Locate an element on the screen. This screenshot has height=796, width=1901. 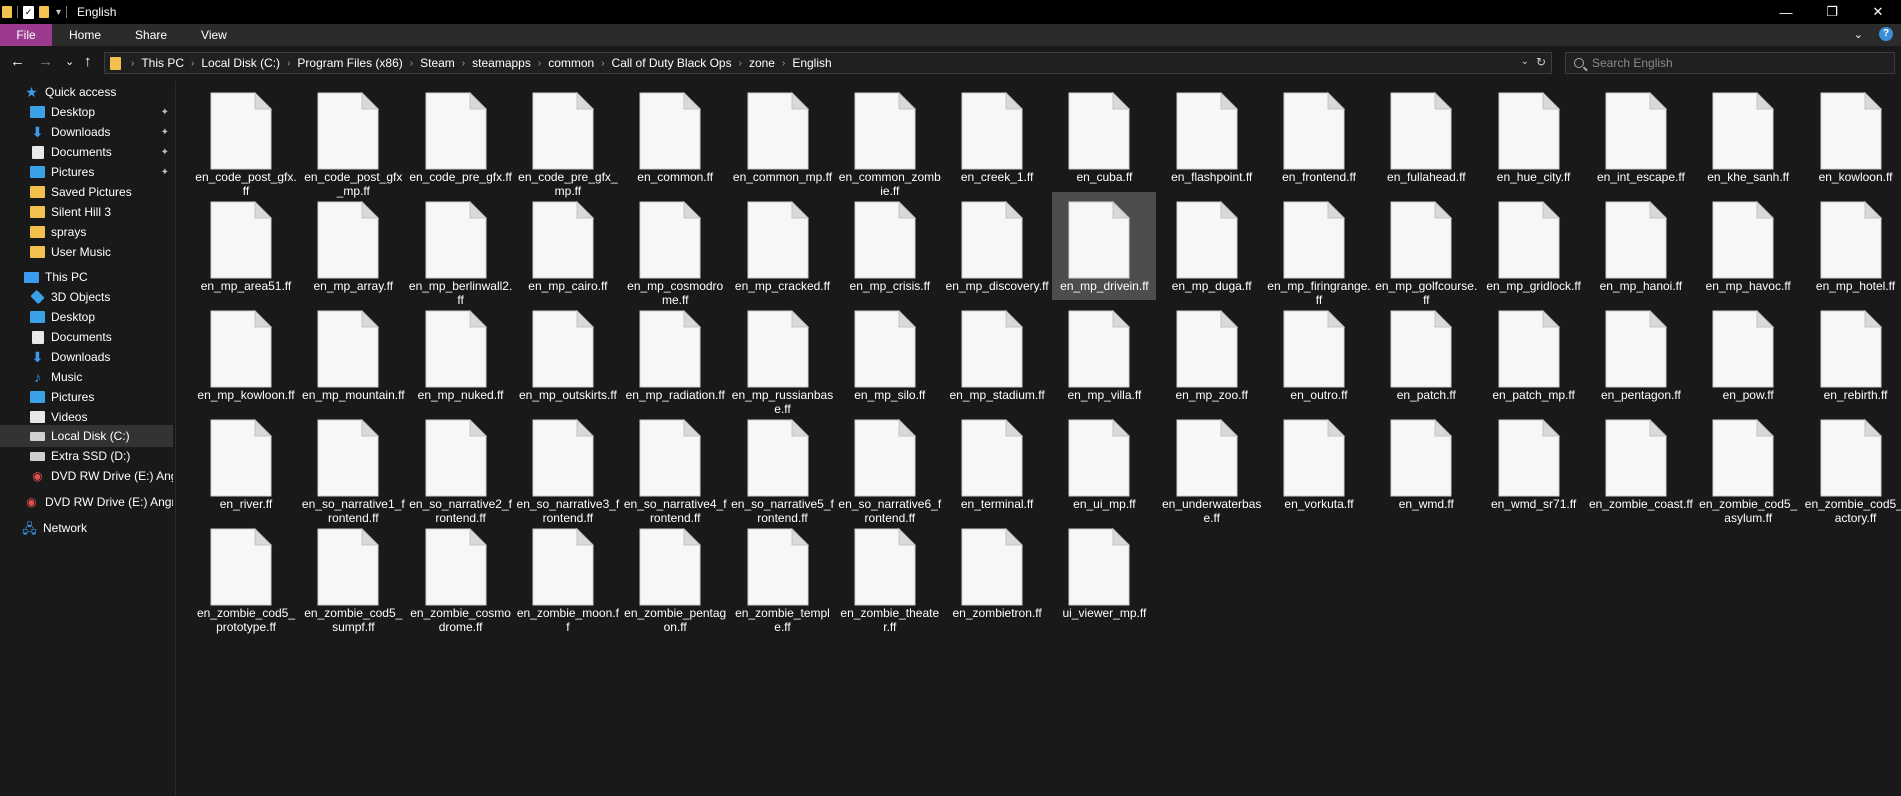
file-item: en_so_narrative2_frontend.ff is located at coordinates (461, 467).